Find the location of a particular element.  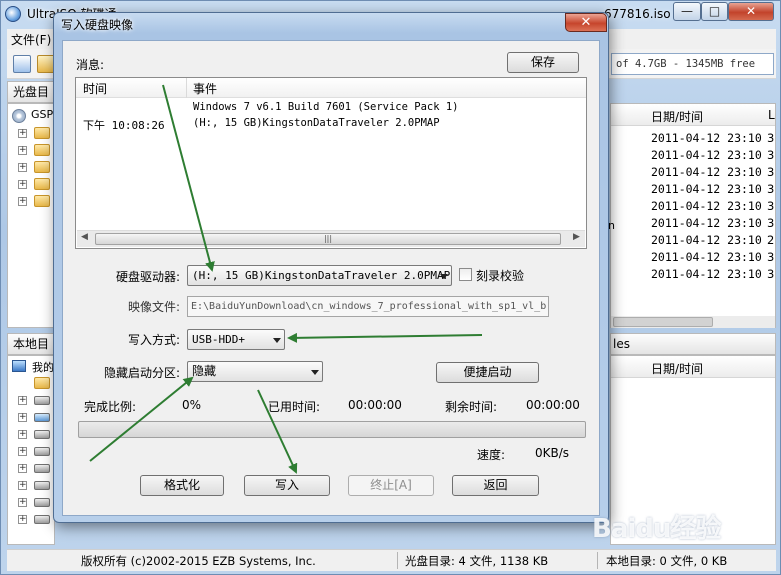

desktop-icon is located at coordinates (42, 417).